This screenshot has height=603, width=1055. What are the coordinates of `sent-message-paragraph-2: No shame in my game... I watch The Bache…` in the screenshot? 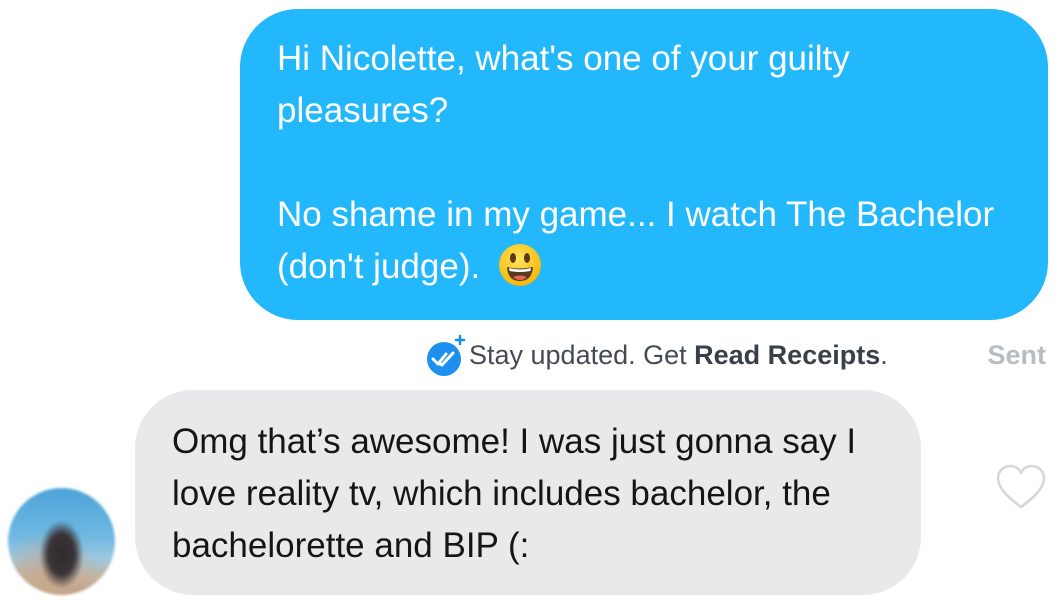 It's located at (647, 241).